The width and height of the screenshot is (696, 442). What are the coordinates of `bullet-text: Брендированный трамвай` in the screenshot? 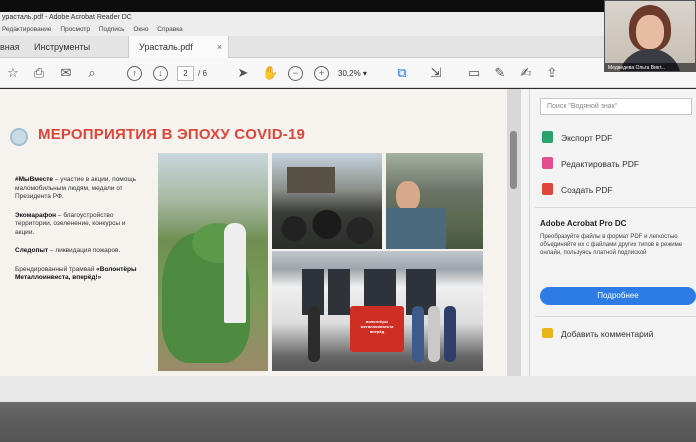 It's located at (56, 269).